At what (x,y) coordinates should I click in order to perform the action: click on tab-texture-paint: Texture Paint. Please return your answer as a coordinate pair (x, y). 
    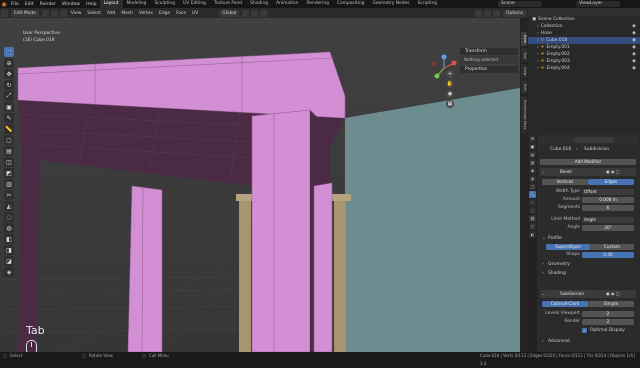
    Looking at the image, I should click on (228, 4).